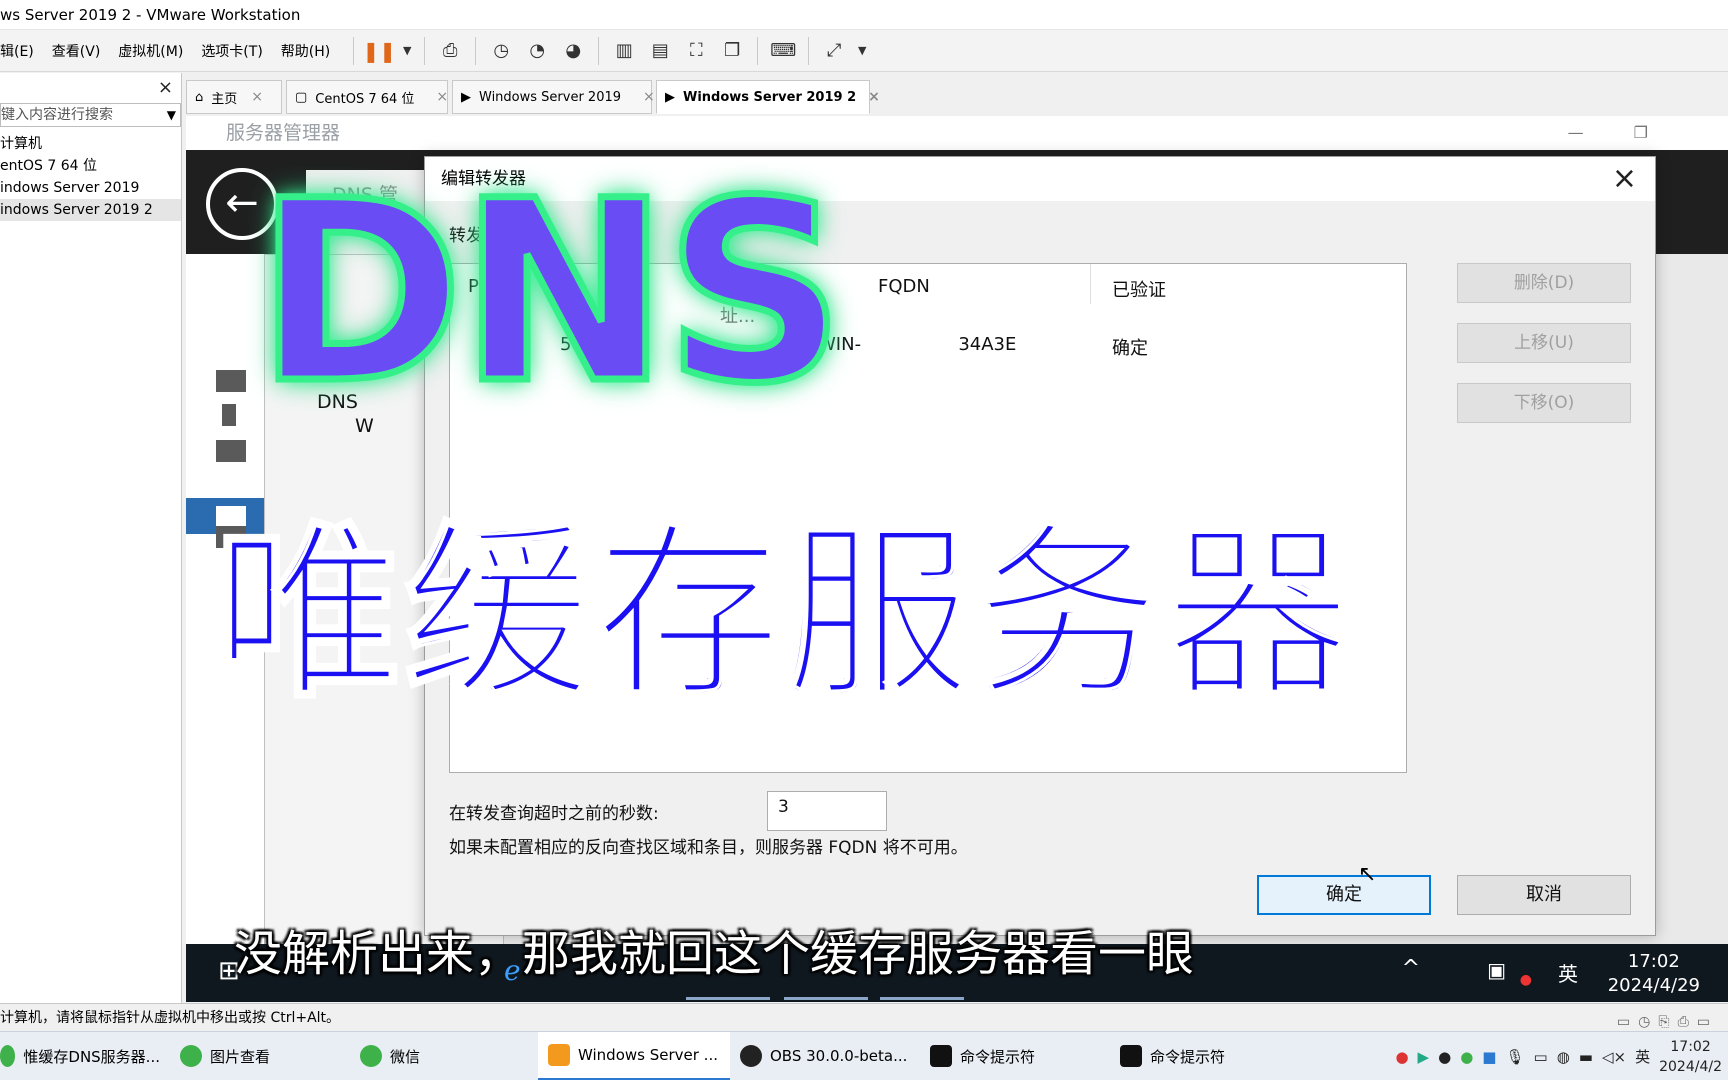  What do you see at coordinates (1131, 1056) in the screenshot?
I see `cmd-icon` at bounding box center [1131, 1056].